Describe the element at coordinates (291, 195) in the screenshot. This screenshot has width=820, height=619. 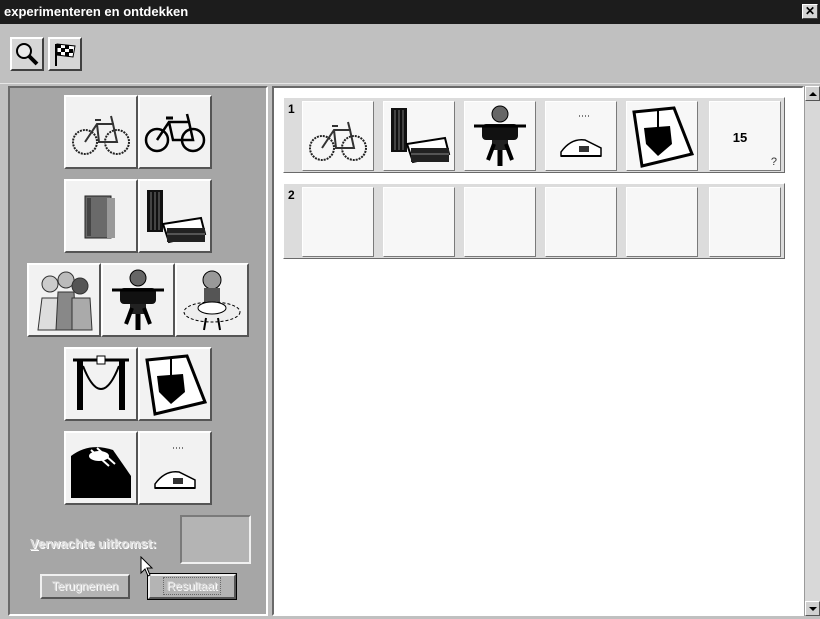
I see `row-number: 2` at that location.